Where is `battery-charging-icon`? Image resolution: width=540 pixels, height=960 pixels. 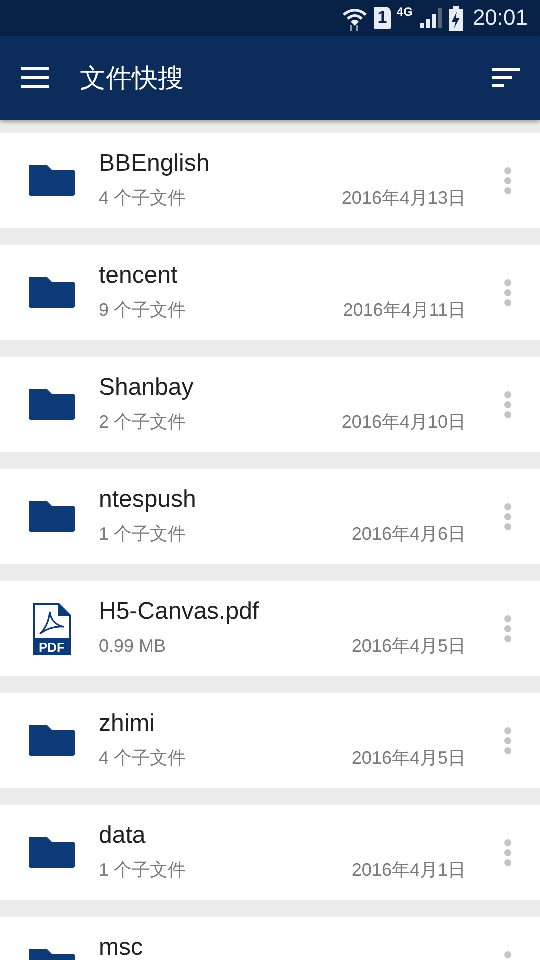 battery-charging-icon is located at coordinates (455, 18).